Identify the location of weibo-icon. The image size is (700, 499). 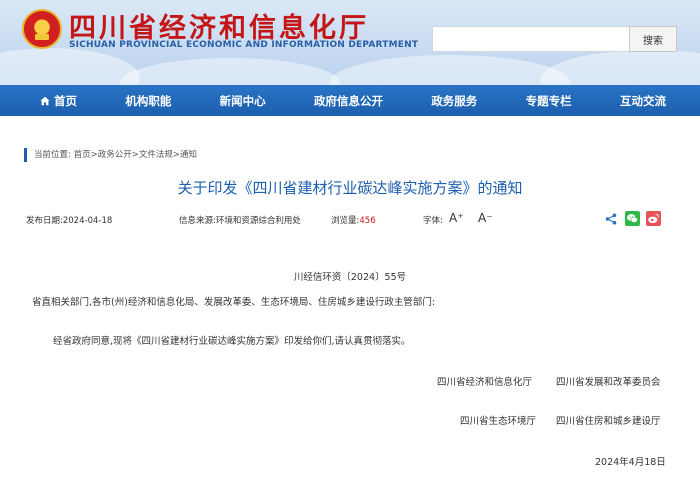
(653, 218).